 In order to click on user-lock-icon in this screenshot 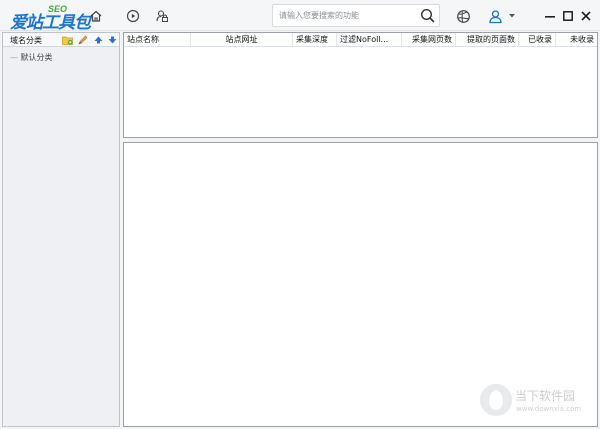, I will do `click(162, 16)`.